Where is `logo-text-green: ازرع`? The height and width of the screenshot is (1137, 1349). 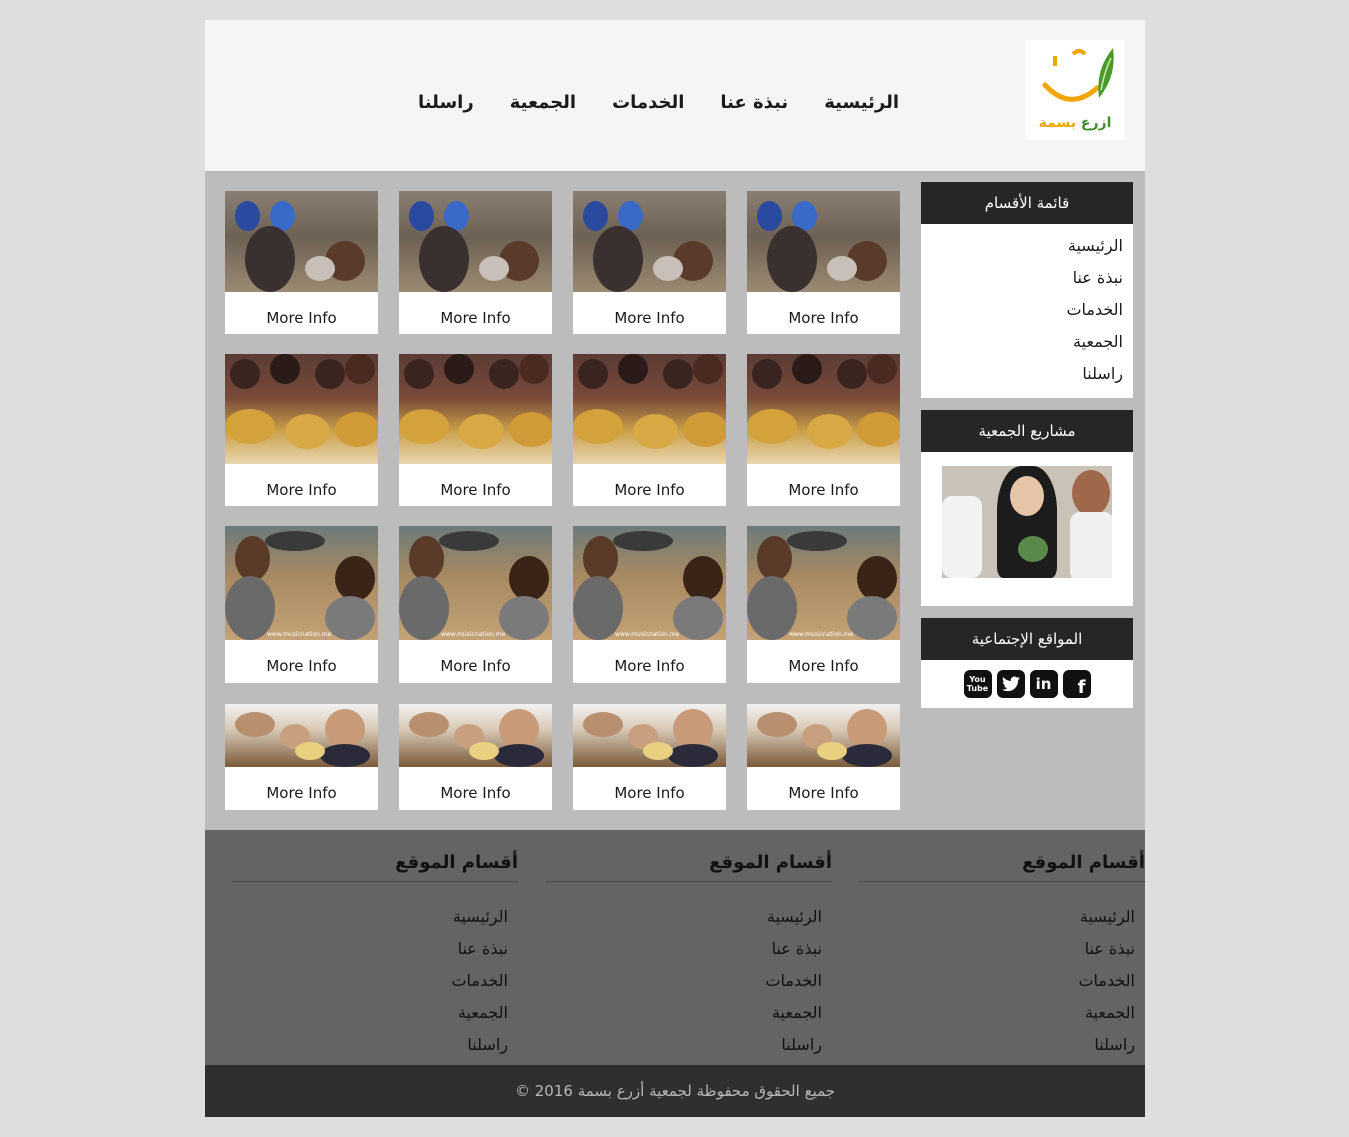 logo-text-green: ازرع is located at coordinates (1096, 123).